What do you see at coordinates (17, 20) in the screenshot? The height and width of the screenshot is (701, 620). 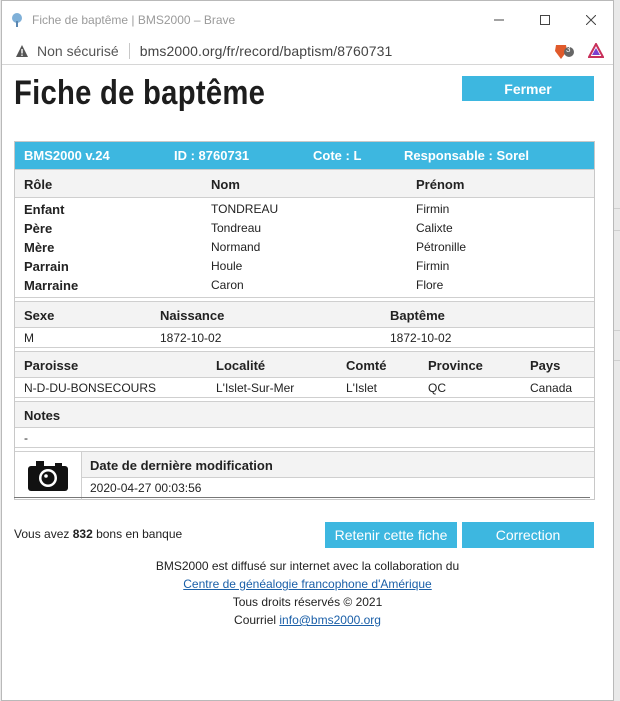 I see `tree-icon` at bounding box center [17, 20].